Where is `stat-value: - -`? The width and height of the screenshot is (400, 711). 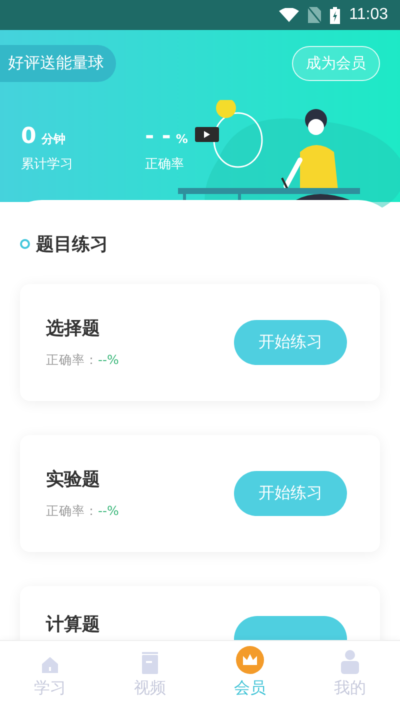
stat-value: - - is located at coordinates (158, 136).